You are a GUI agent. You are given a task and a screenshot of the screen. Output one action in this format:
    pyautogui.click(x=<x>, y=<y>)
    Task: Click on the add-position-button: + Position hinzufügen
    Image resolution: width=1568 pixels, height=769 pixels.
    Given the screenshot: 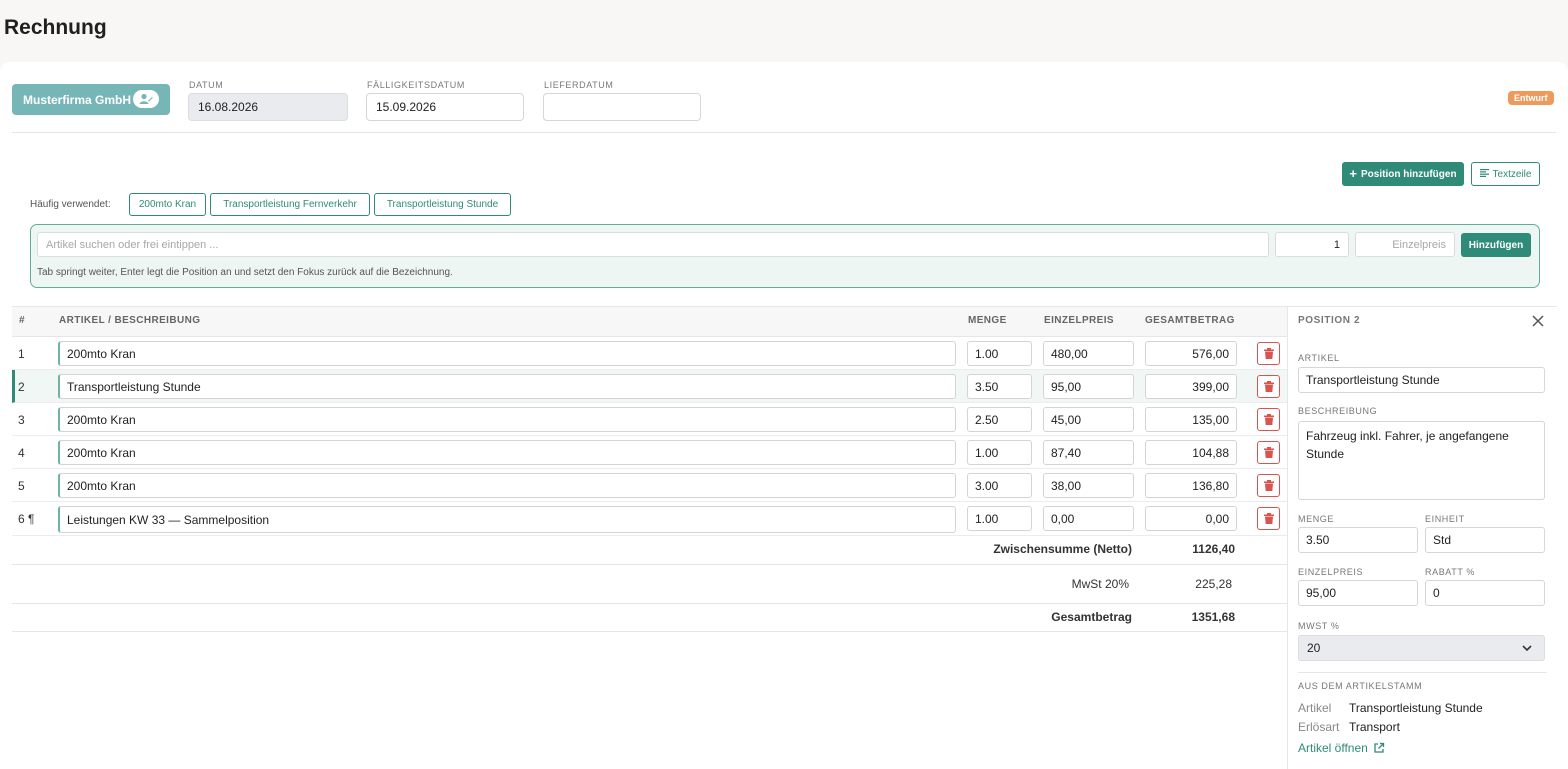 What is the action you would take?
    pyautogui.click(x=1403, y=174)
    